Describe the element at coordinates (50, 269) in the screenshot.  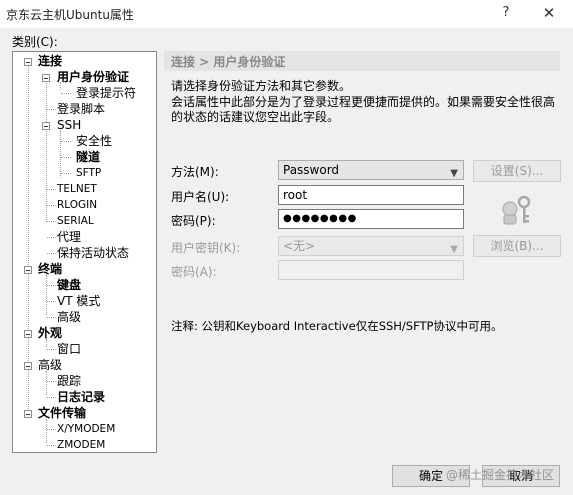
I see `tree-item-terminal: 终端` at that location.